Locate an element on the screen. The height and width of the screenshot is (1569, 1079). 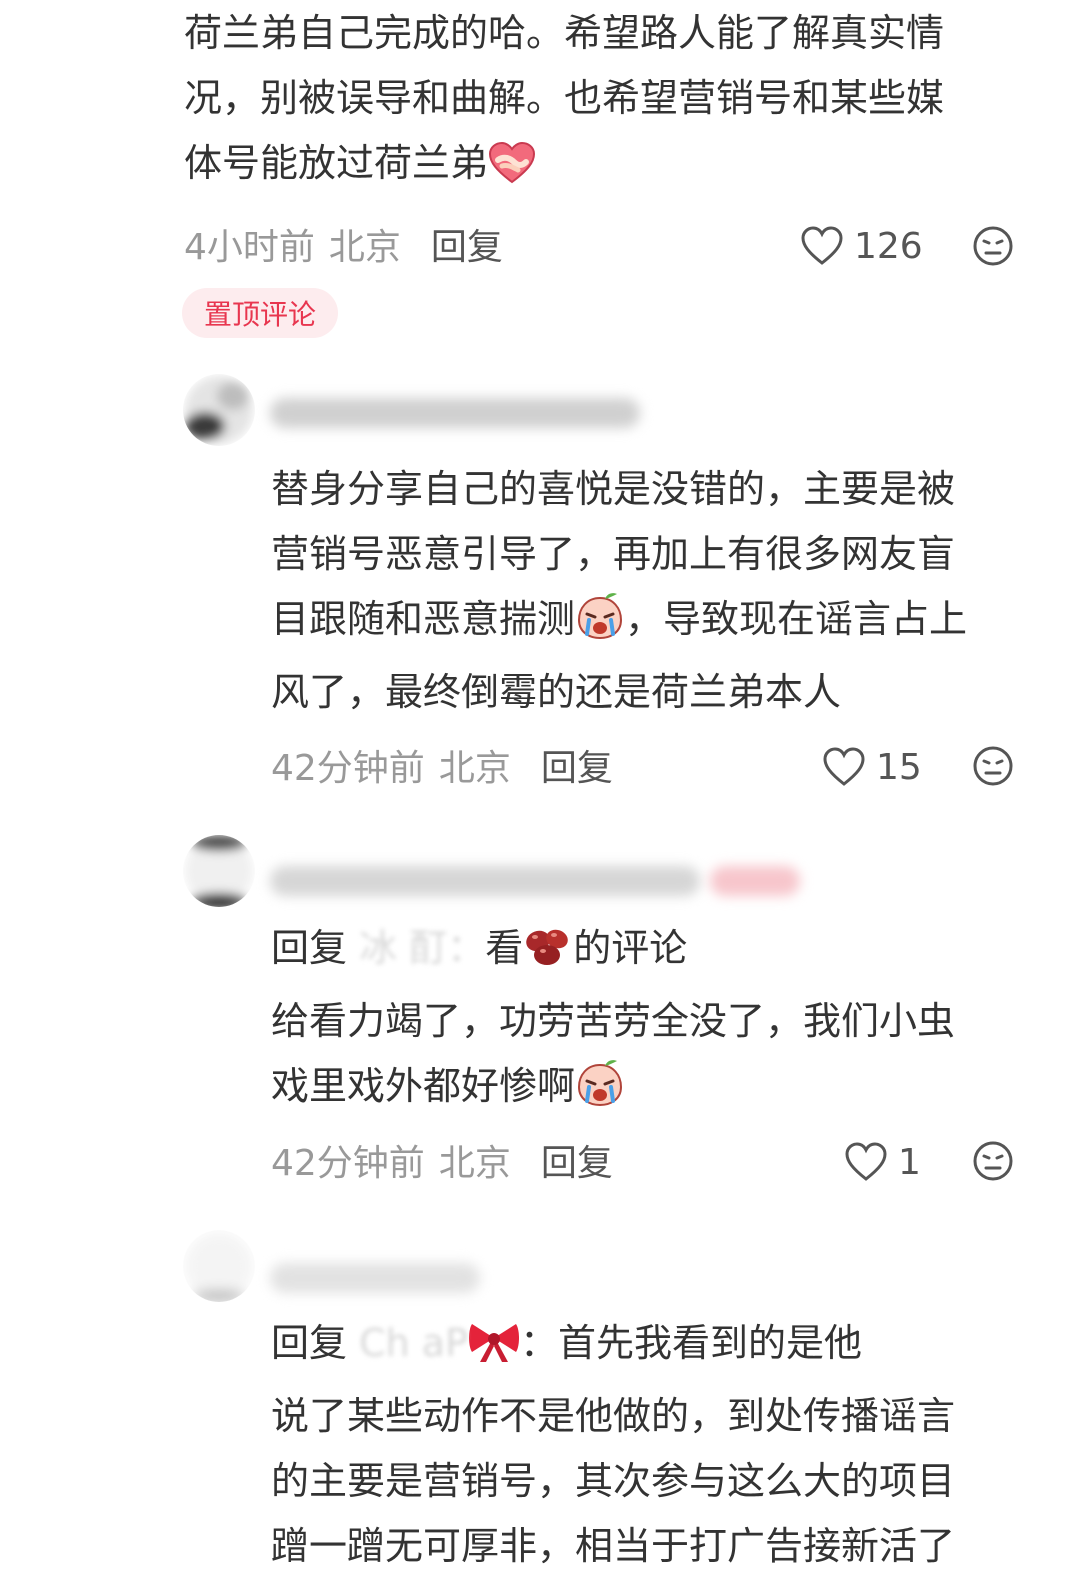
comment-1-location: 北京 is located at coordinates (364, 247).